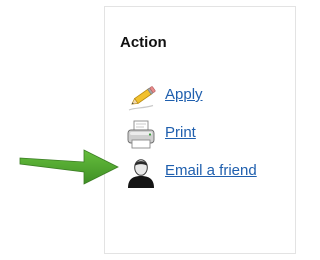 The image size is (320, 260). What do you see at coordinates (142, 173) in the screenshot?
I see `person-icon` at bounding box center [142, 173].